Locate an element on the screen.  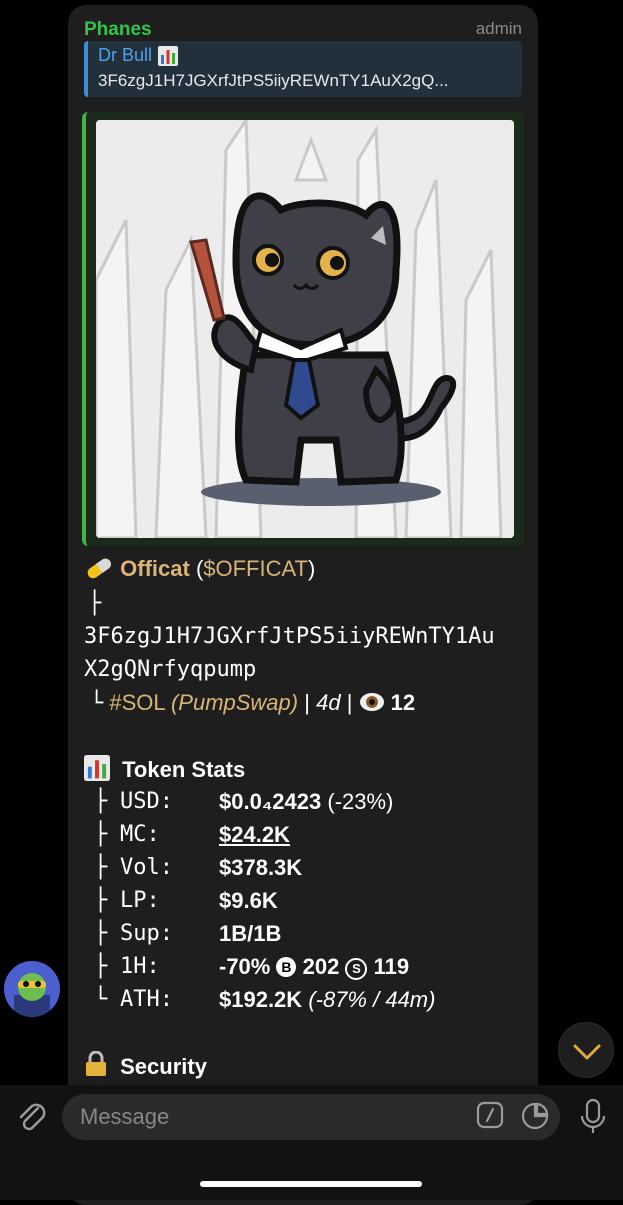
stat-row-mc: ├ MC: $24.2K is located at coordinates (309, 837).